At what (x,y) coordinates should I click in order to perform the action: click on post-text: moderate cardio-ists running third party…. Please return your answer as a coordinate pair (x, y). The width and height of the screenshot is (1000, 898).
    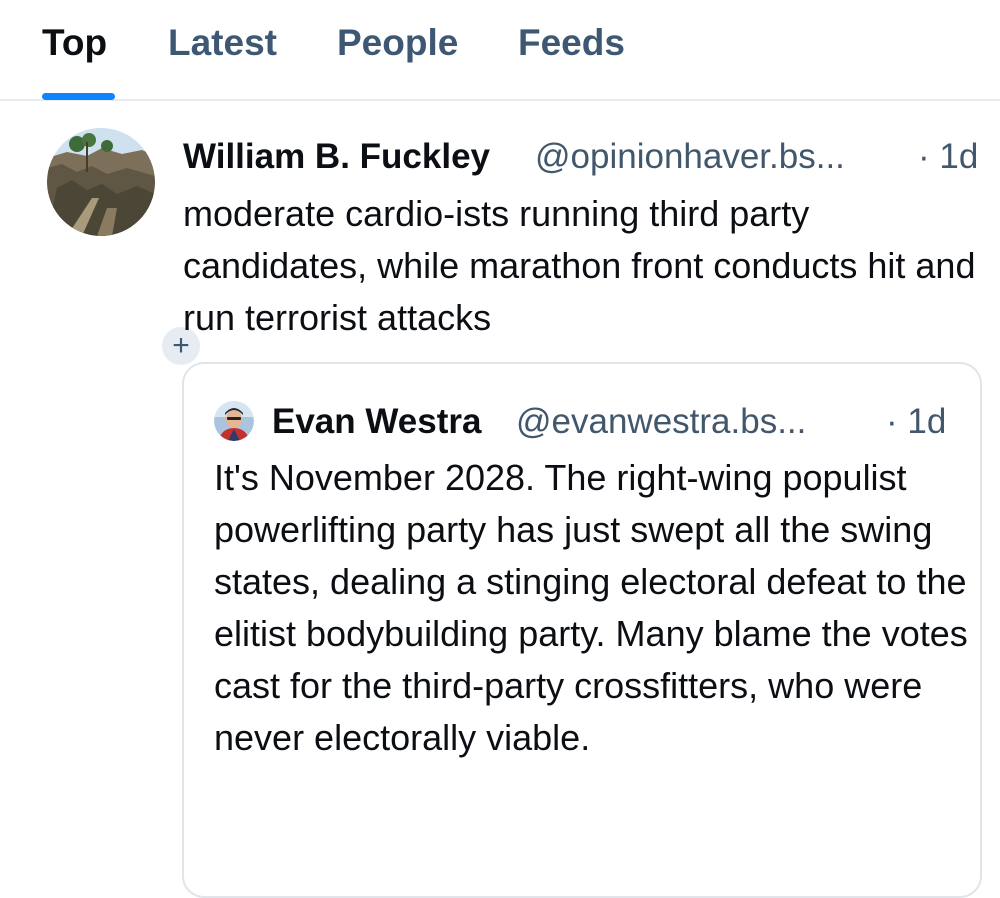
    Looking at the image, I should click on (579, 265).